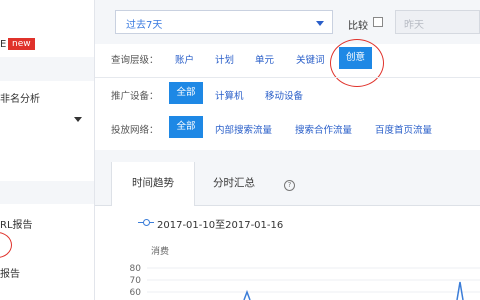 The height and width of the screenshot is (300, 480). I want to click on level-option-account: 账户, so click(184, 59).